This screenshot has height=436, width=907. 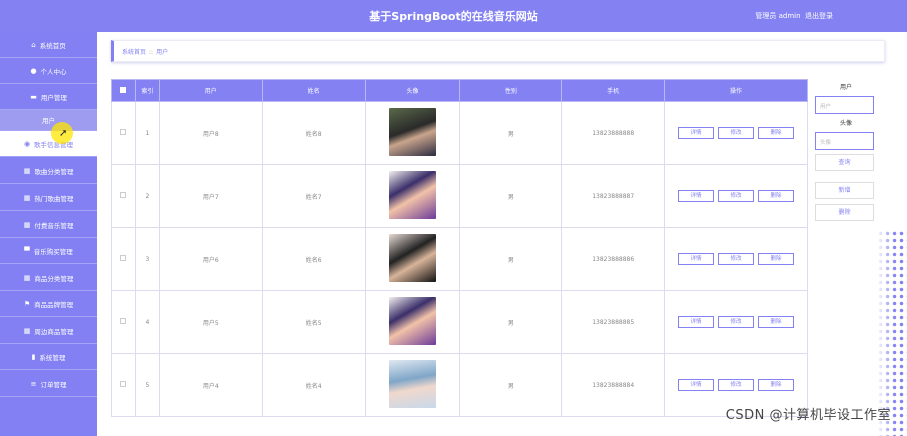 What do you see at coordinates (412, 90) in the screenshot?
I see `col-header-avatar: 头像` at bounding box center [412, 90].